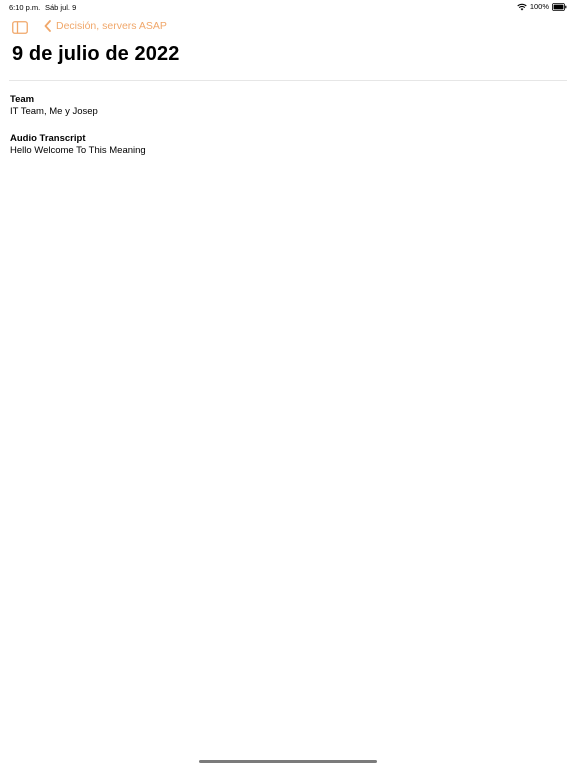 Image resolution: width=576 pixels, height=768 pixels. Describe the element at coordinates (54, 111) in the screenshot. I see `team-value: IT Team, Me y Josep` at that location.